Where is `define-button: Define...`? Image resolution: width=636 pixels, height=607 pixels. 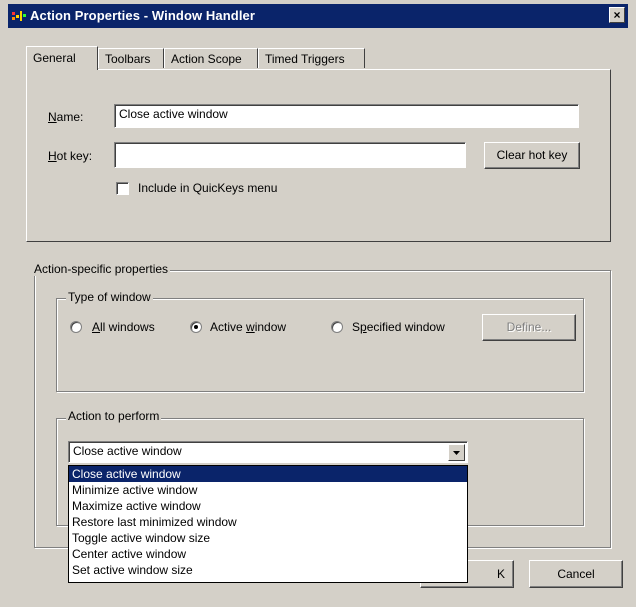 define-button: Define... is located at coordinates (529, 327).